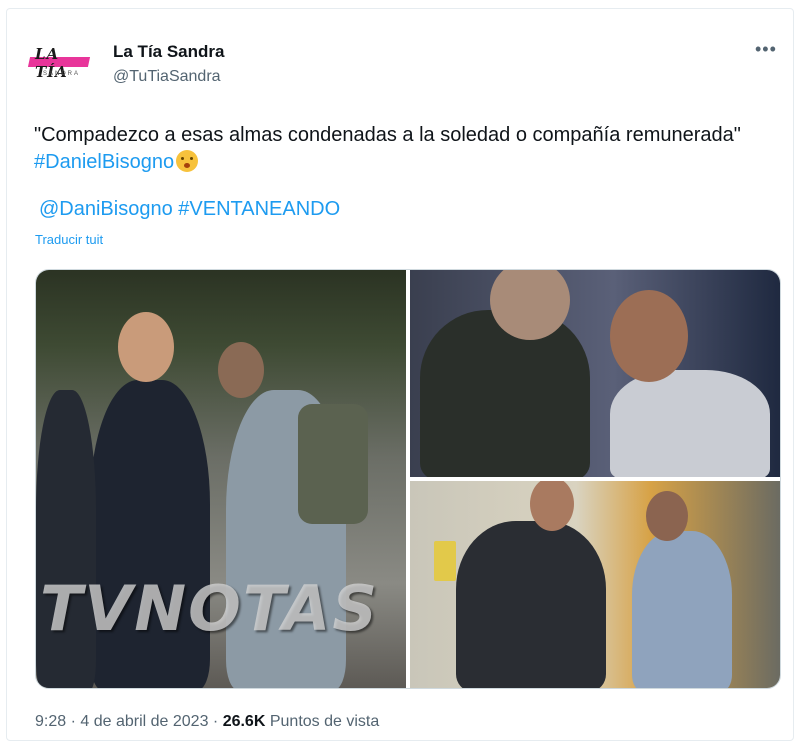  I want to click on wall-sign, so click(445, 561).